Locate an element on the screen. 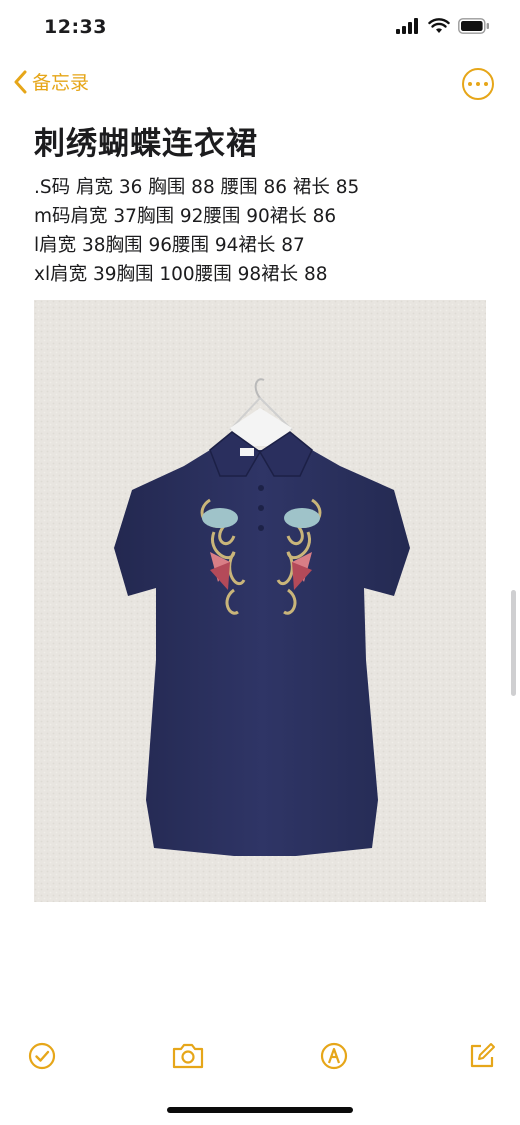 Image resolution: width=520 pixels, height=1125 pixels. back-button: 备忘录 is located at coordinates (51, 81).